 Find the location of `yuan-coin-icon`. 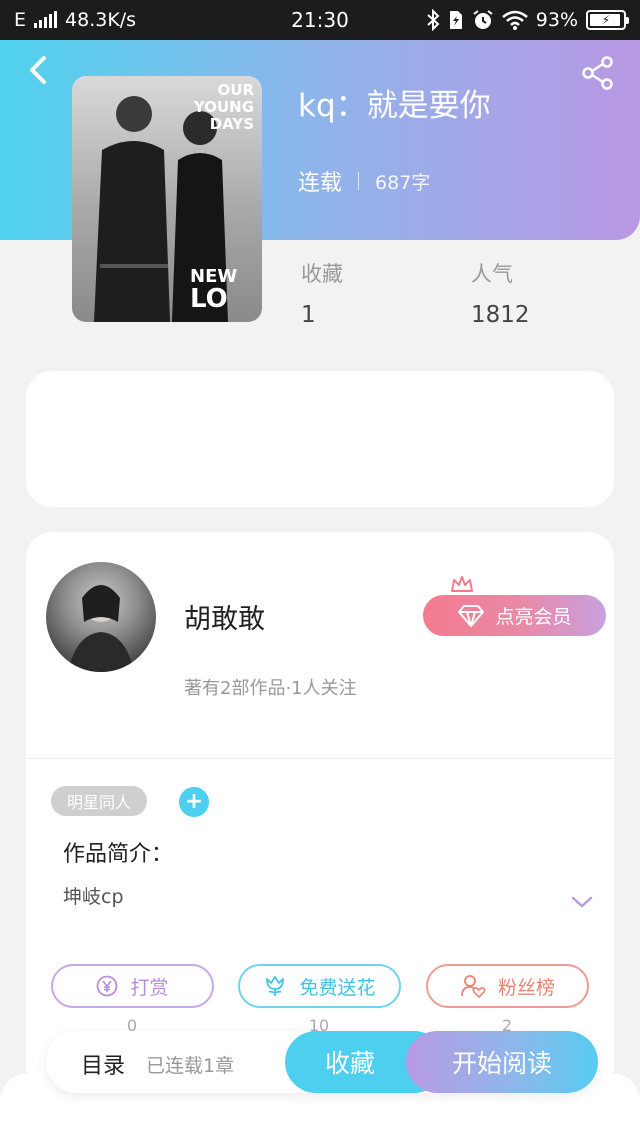

yuan-coin-icon is located at coordinates (107, 986).